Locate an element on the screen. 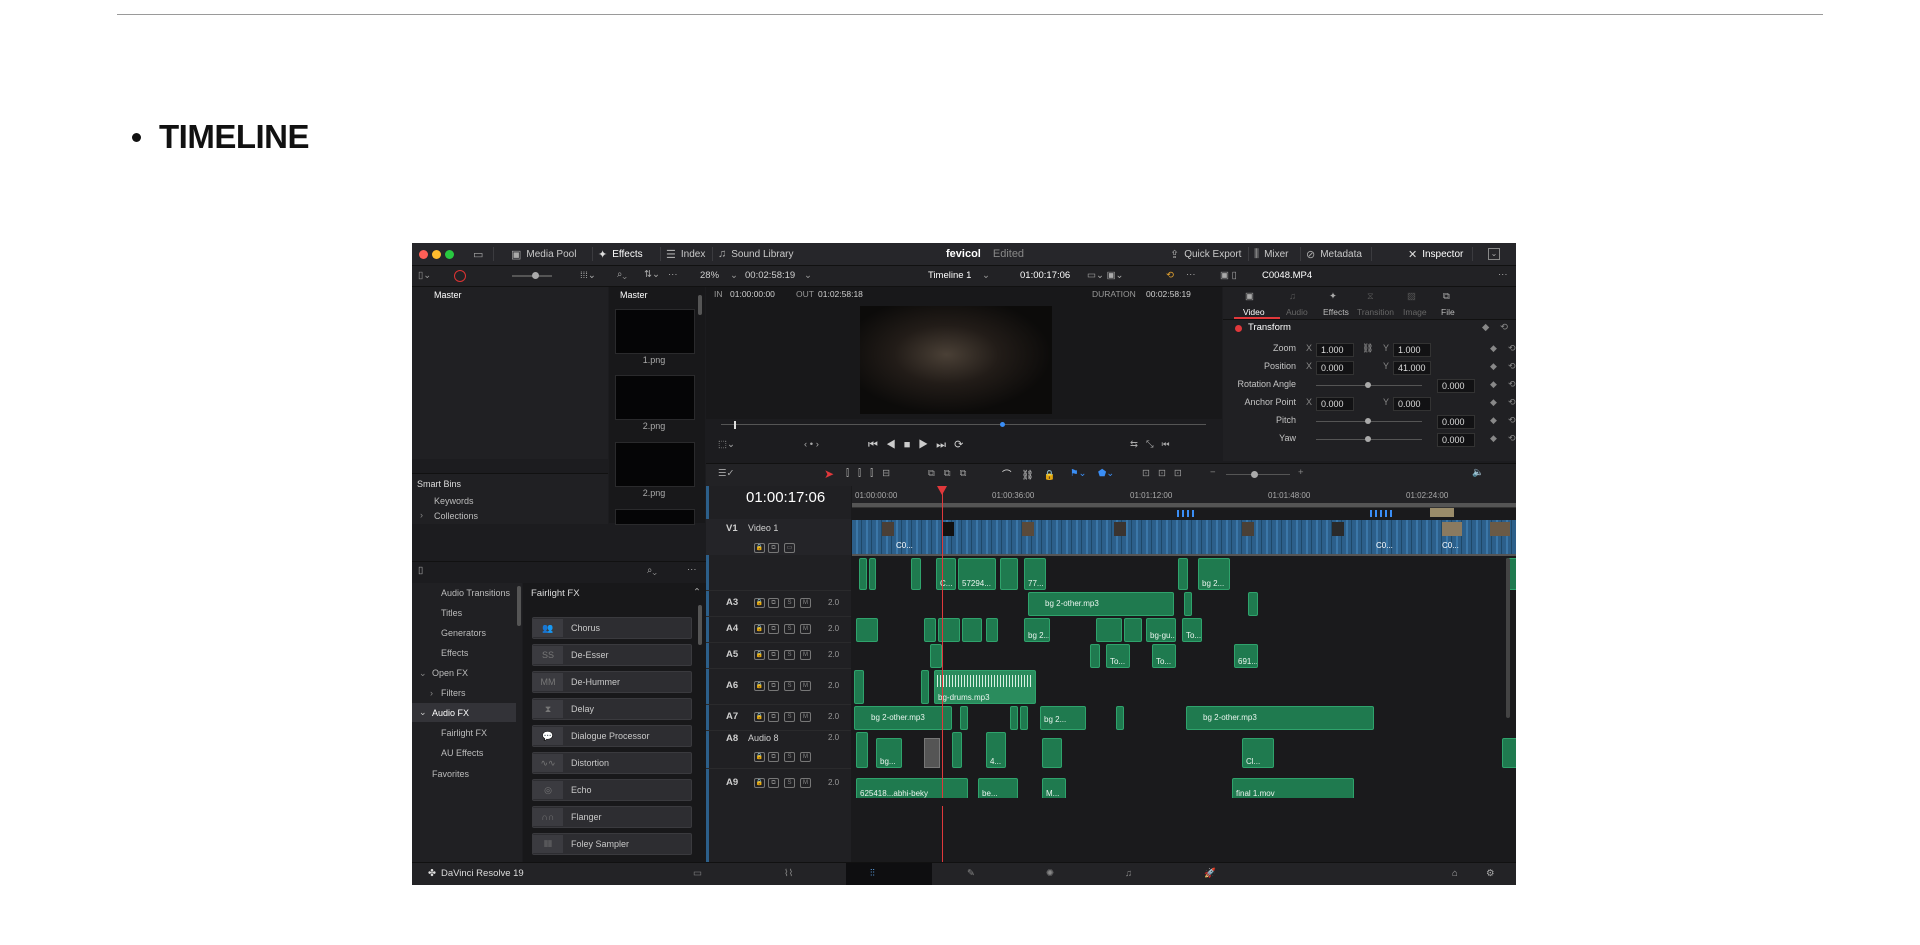 Image resolution: width=1920 pixels, height=945 pixels. more-options-icon: ··· is located at coordinates (692, 569).